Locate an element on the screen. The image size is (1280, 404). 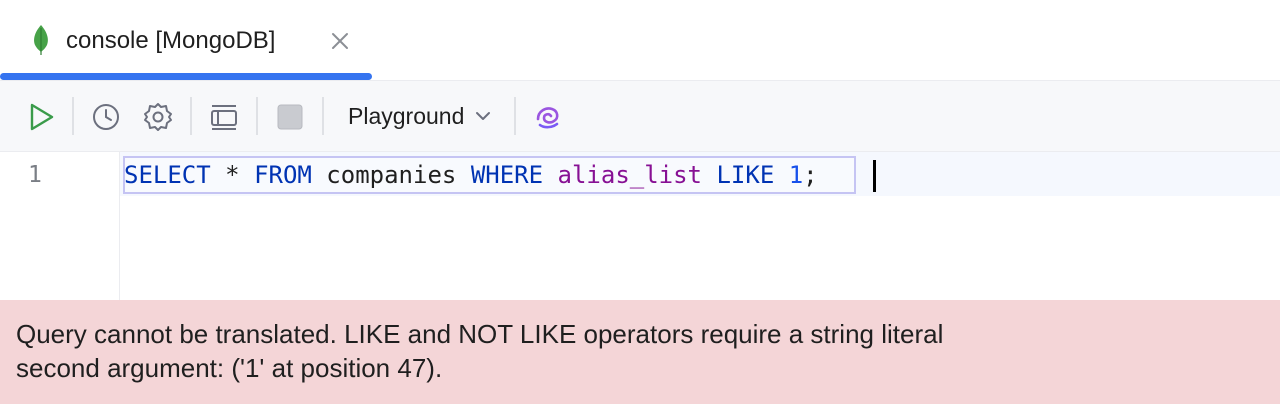
gear-icon is located at coordinates (158, 117).